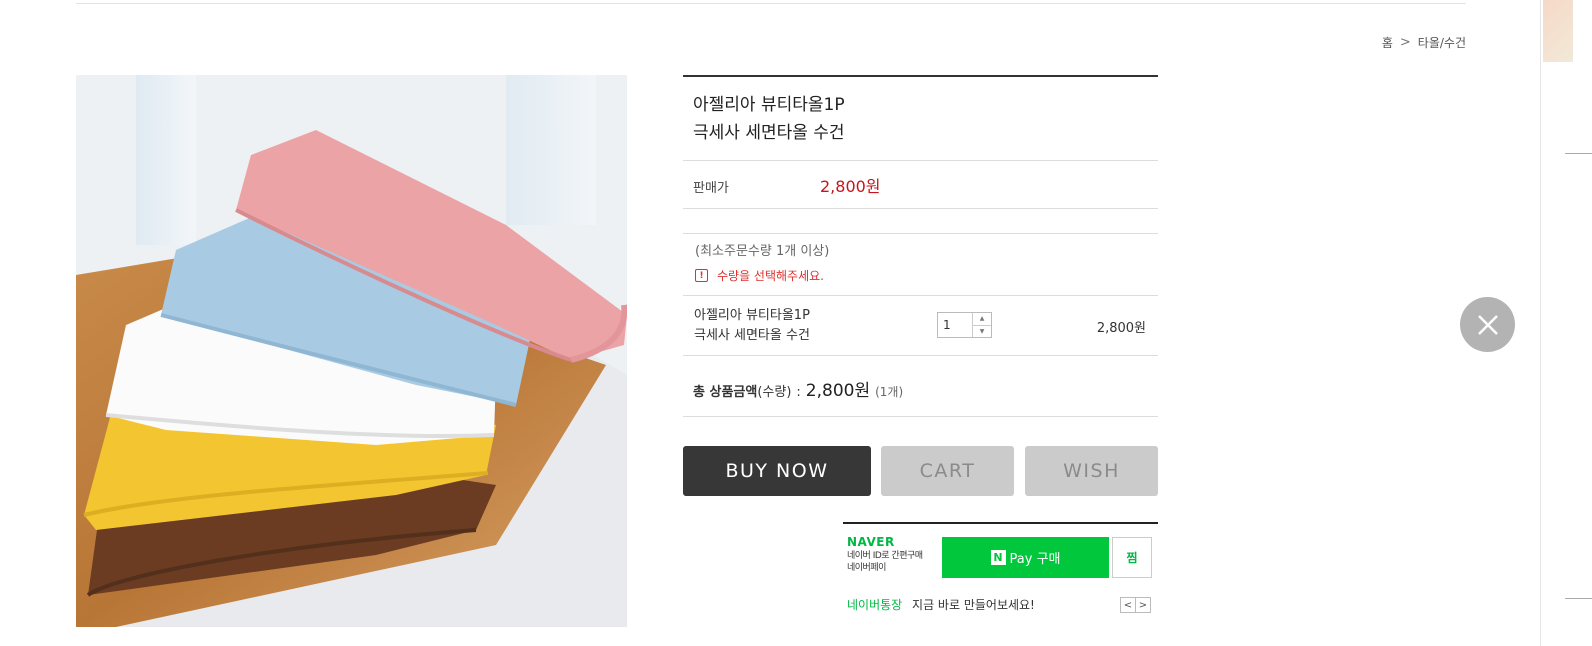 This screenshot has height=646, width=1592. I want to click on action-buttons: BUY NOW CART WISH, so click(920, 471).